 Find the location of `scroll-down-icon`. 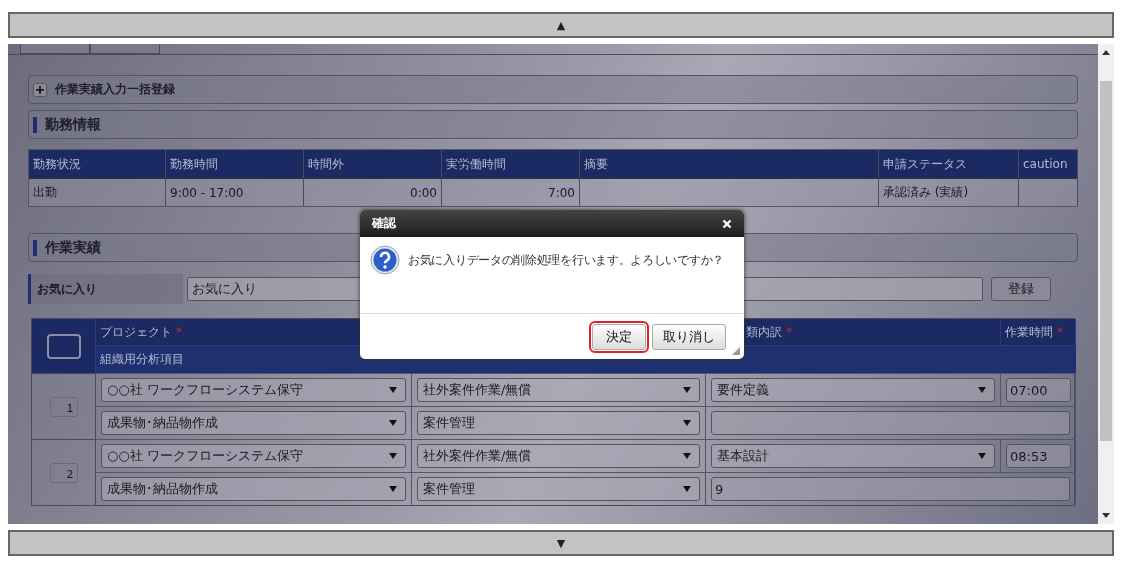

scroll-down-icon is located at coordinates (1106, 515).